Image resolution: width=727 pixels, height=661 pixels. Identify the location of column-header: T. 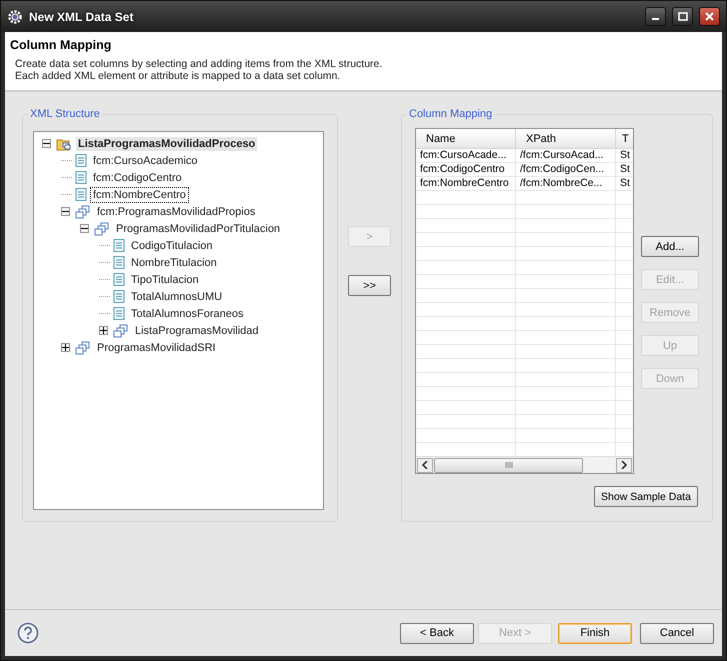
(624, 138).